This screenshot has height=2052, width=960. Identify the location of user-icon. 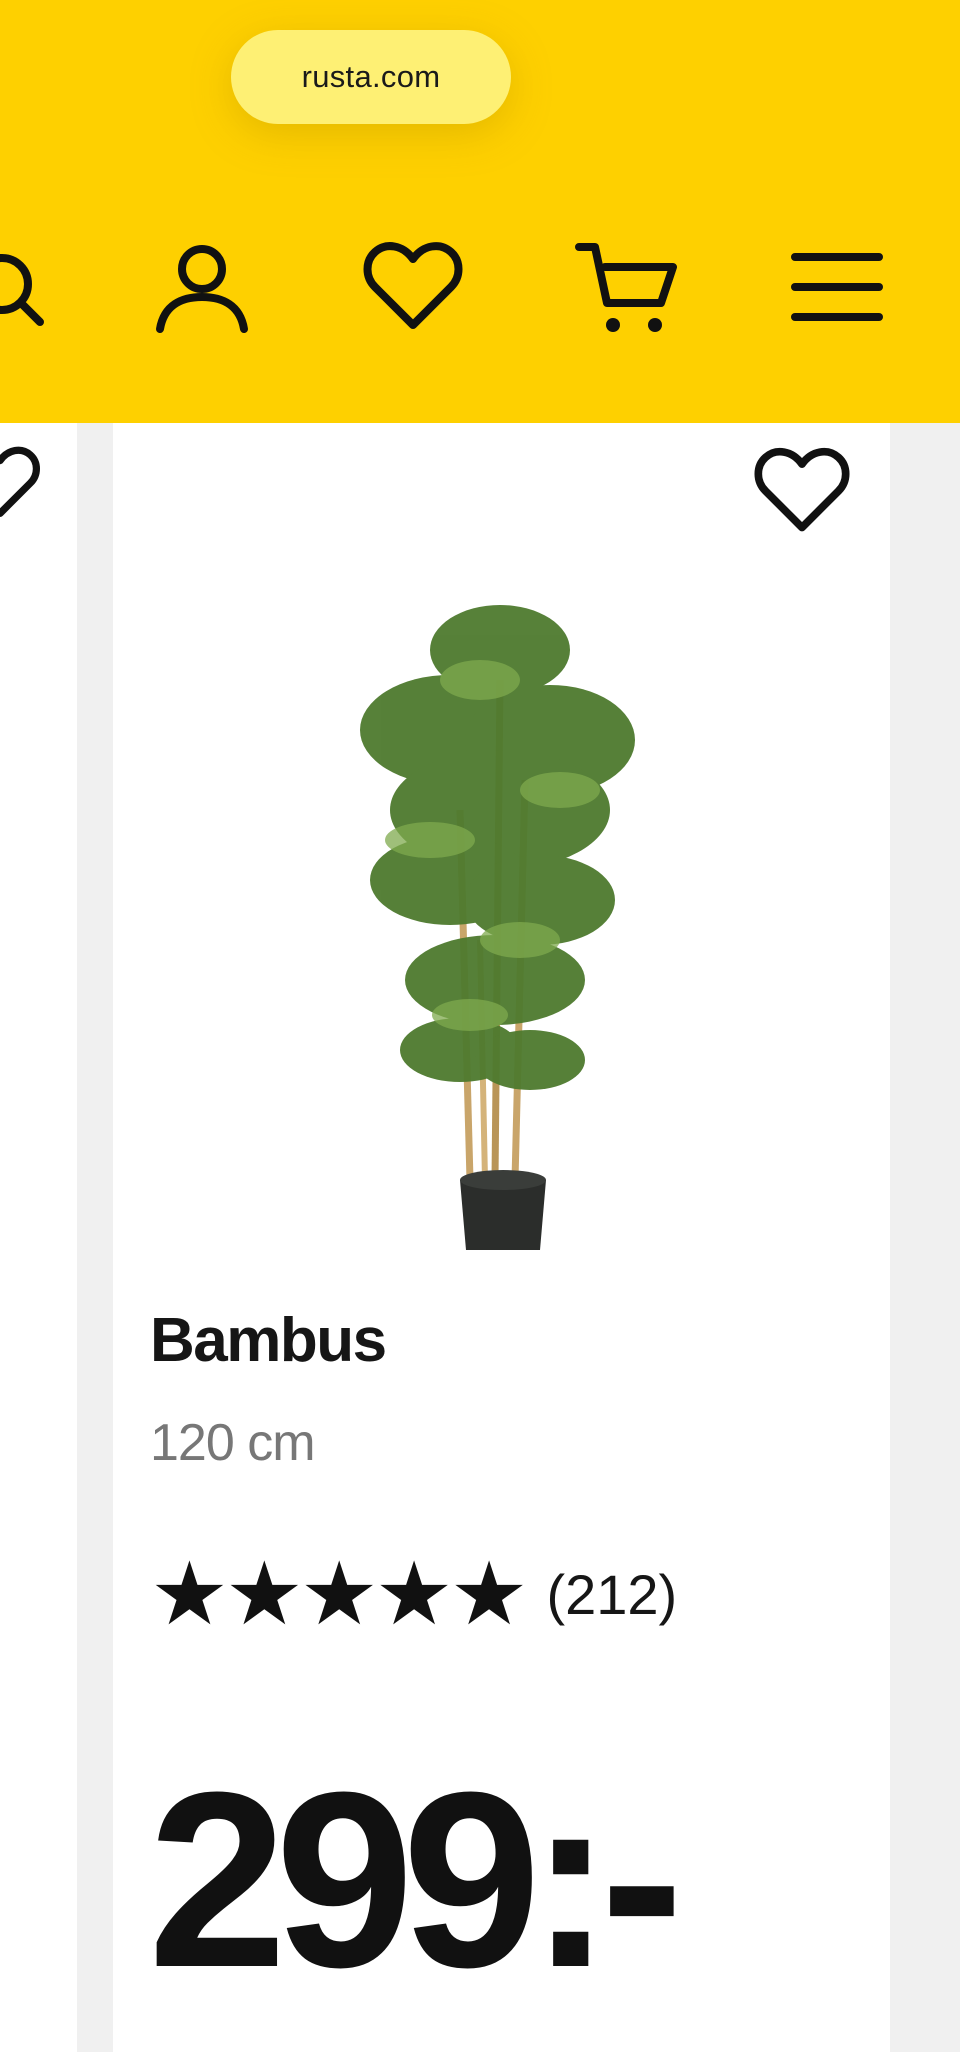
(202, 287).